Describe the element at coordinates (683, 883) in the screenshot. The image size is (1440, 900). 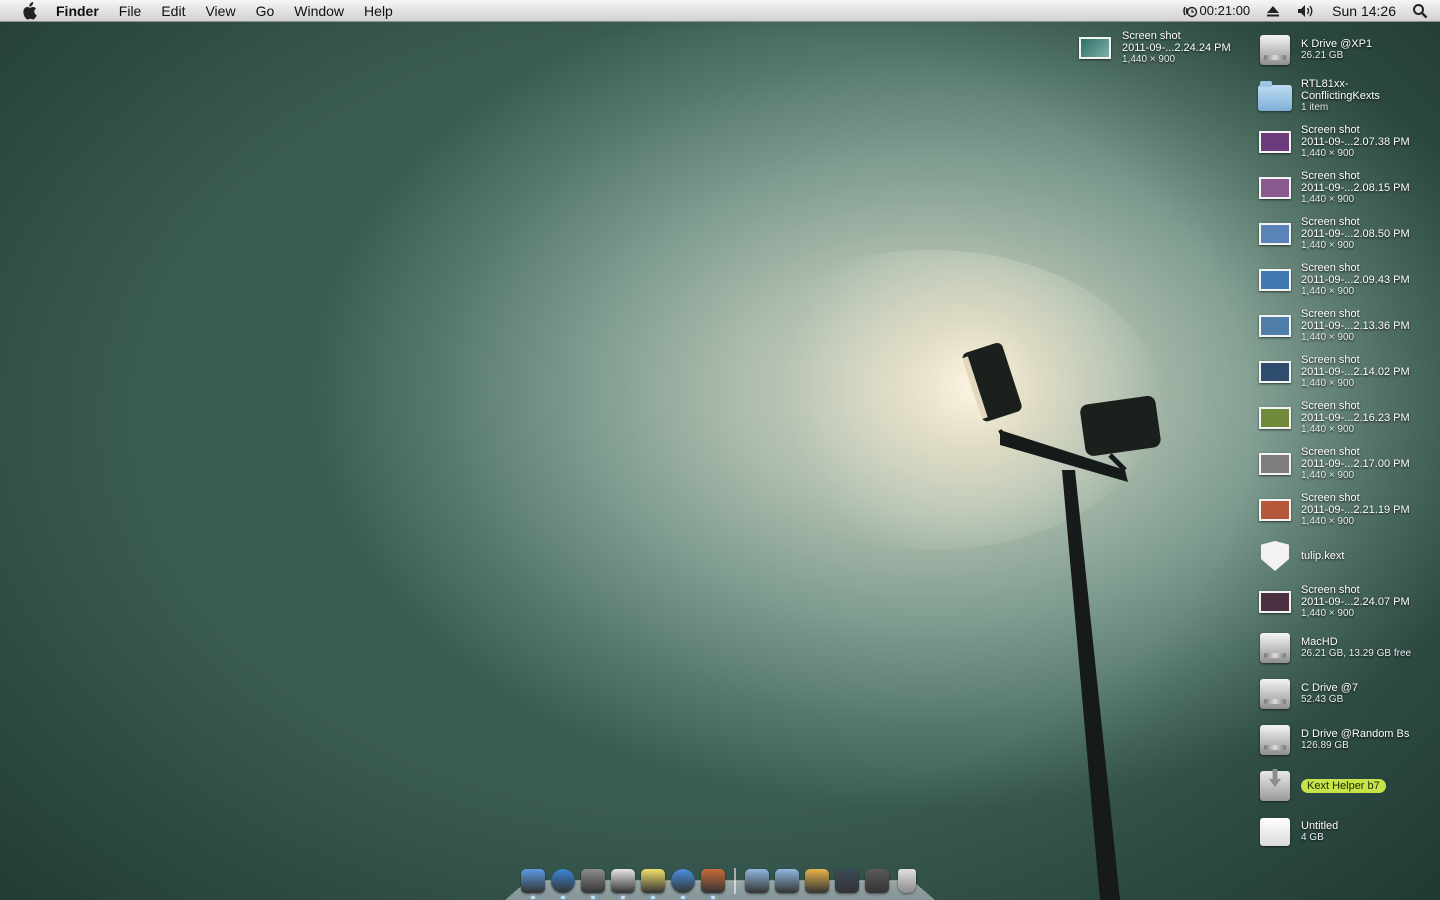
I see `dock-itunes-icon` at that location.